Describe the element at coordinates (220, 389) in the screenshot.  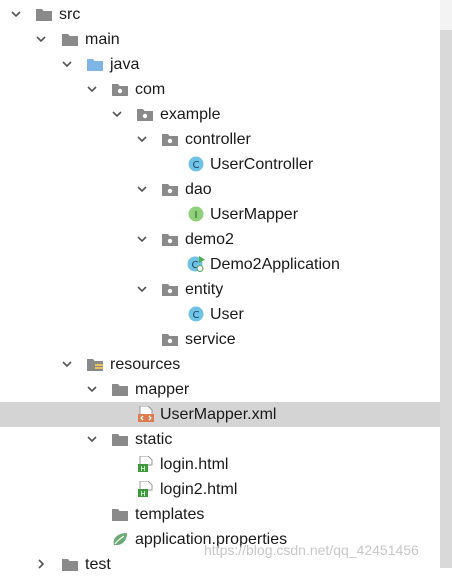
I see `tree-item-mapper: mapper` at that location.